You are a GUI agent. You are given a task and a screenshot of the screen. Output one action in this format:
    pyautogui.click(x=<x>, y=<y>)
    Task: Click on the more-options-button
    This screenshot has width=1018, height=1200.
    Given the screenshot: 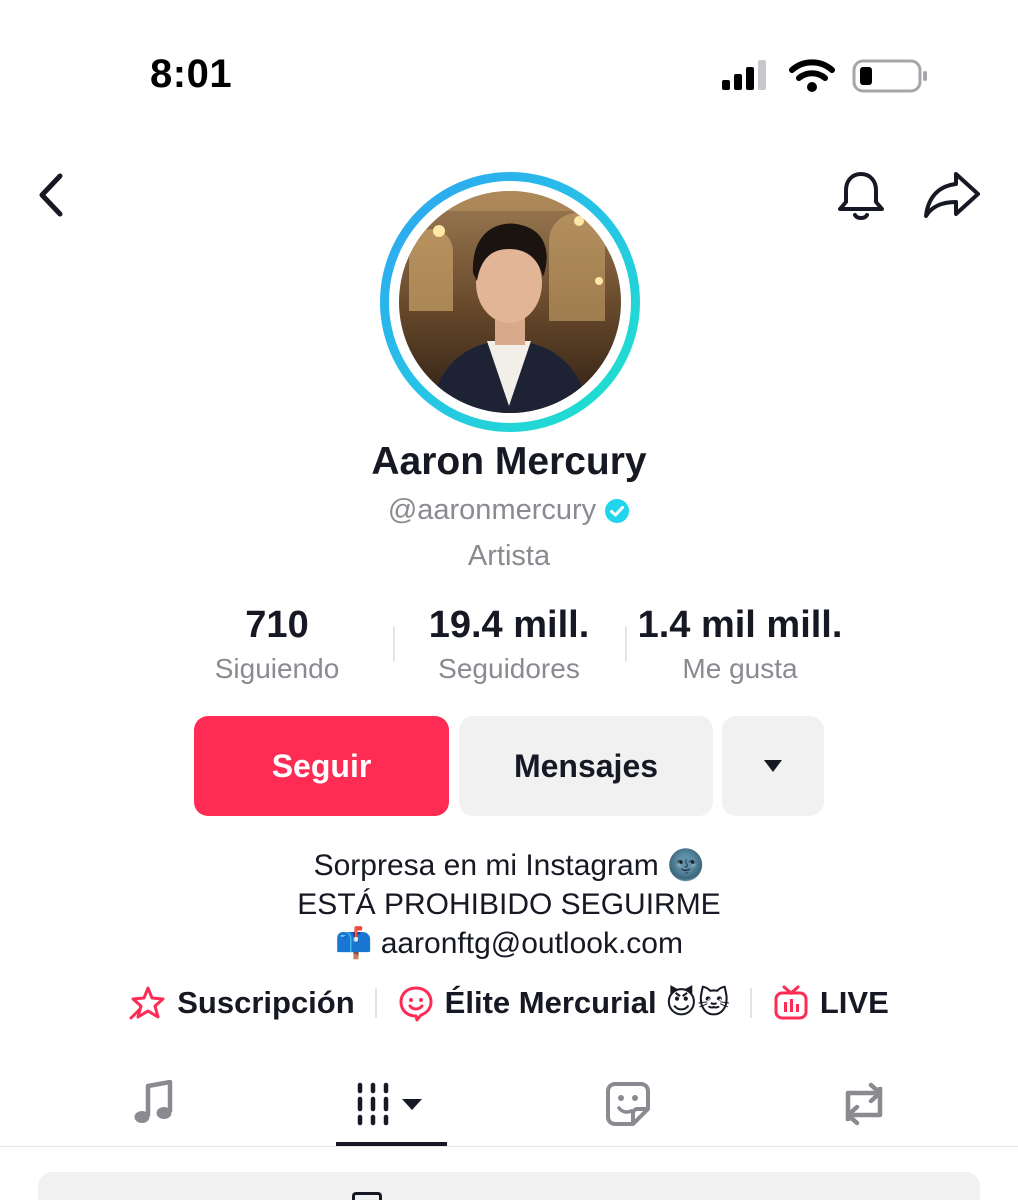 What is the action you would take?
    pyautogui.click(x=773, y=766)
    